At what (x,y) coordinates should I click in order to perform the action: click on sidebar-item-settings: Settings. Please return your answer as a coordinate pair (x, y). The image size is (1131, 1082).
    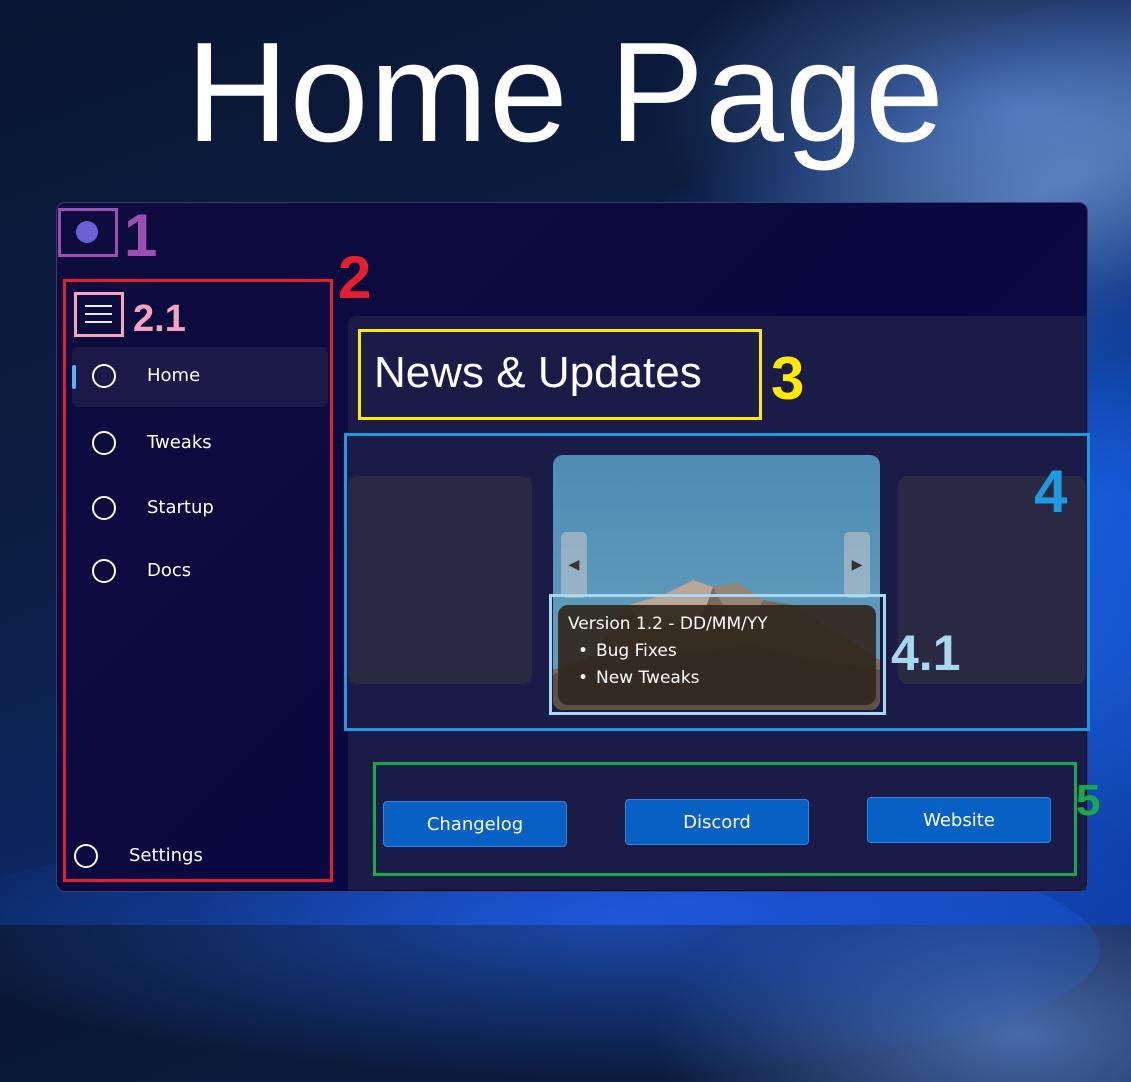
    Looking at the image, I should click on (182, 857).